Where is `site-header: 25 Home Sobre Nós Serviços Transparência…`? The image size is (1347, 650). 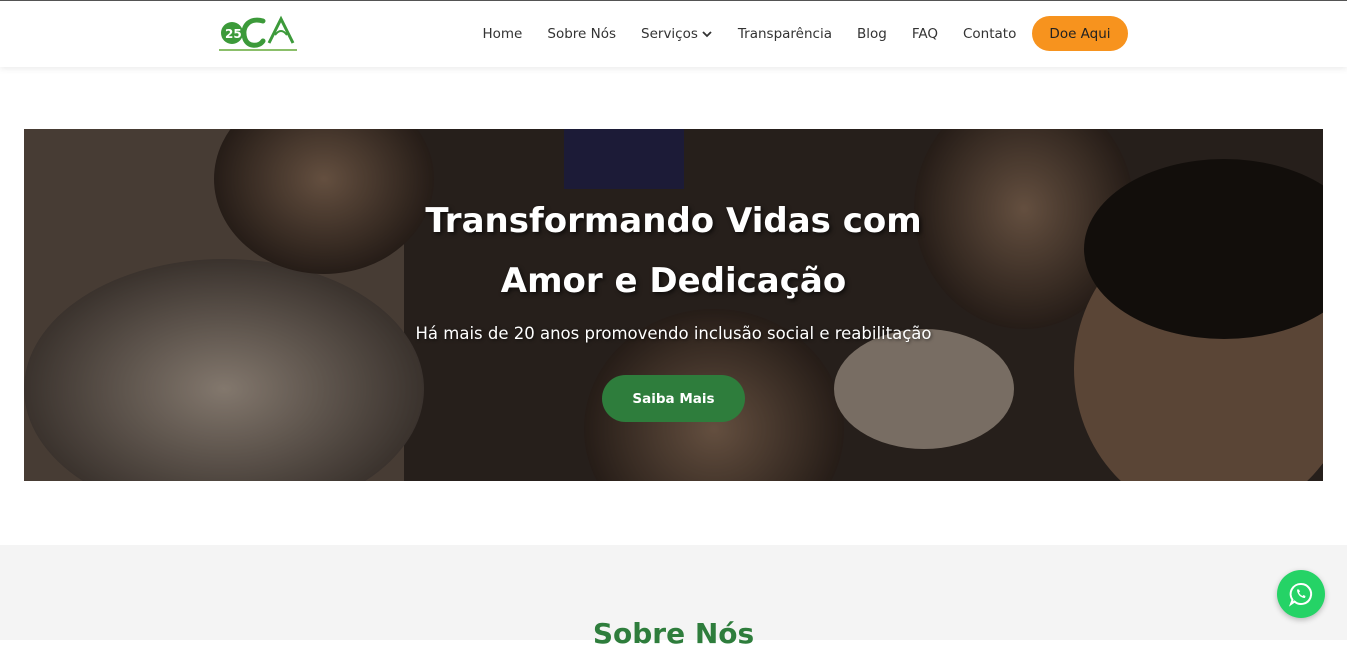 site-header: 25 Home Sobre Nós Serviços Transparência… is located at coordinates (673, 34).